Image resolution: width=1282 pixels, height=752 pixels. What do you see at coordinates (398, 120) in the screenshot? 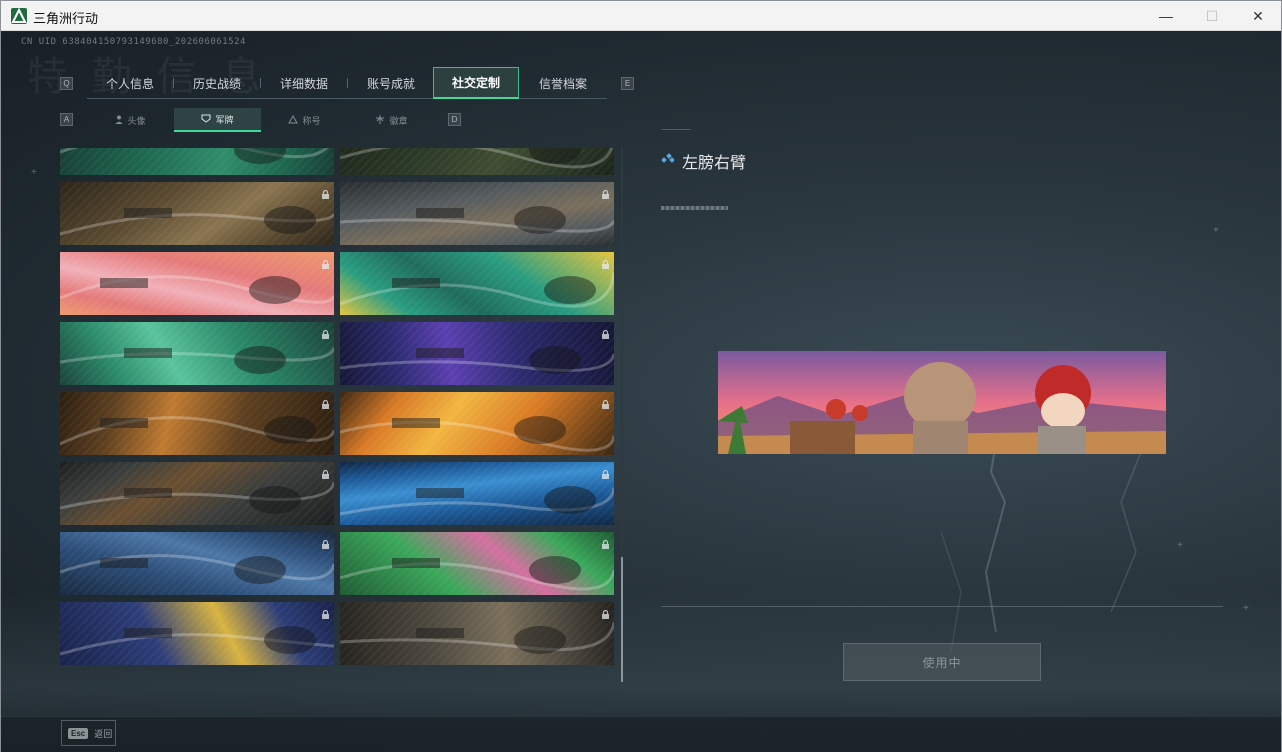
I see `subtab-label: 徽章` at bounding box center [398, 120].